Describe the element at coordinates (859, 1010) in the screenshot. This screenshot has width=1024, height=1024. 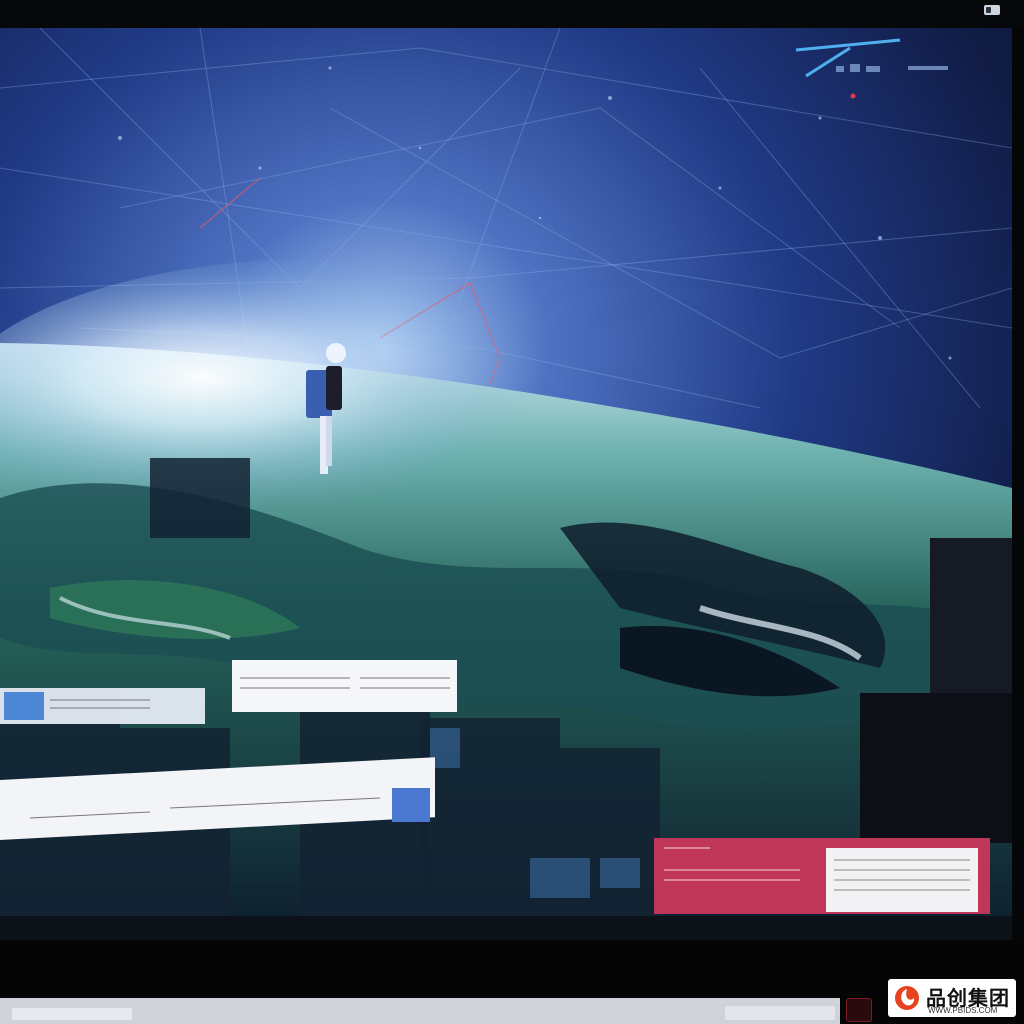
I see `red-button` at that location.